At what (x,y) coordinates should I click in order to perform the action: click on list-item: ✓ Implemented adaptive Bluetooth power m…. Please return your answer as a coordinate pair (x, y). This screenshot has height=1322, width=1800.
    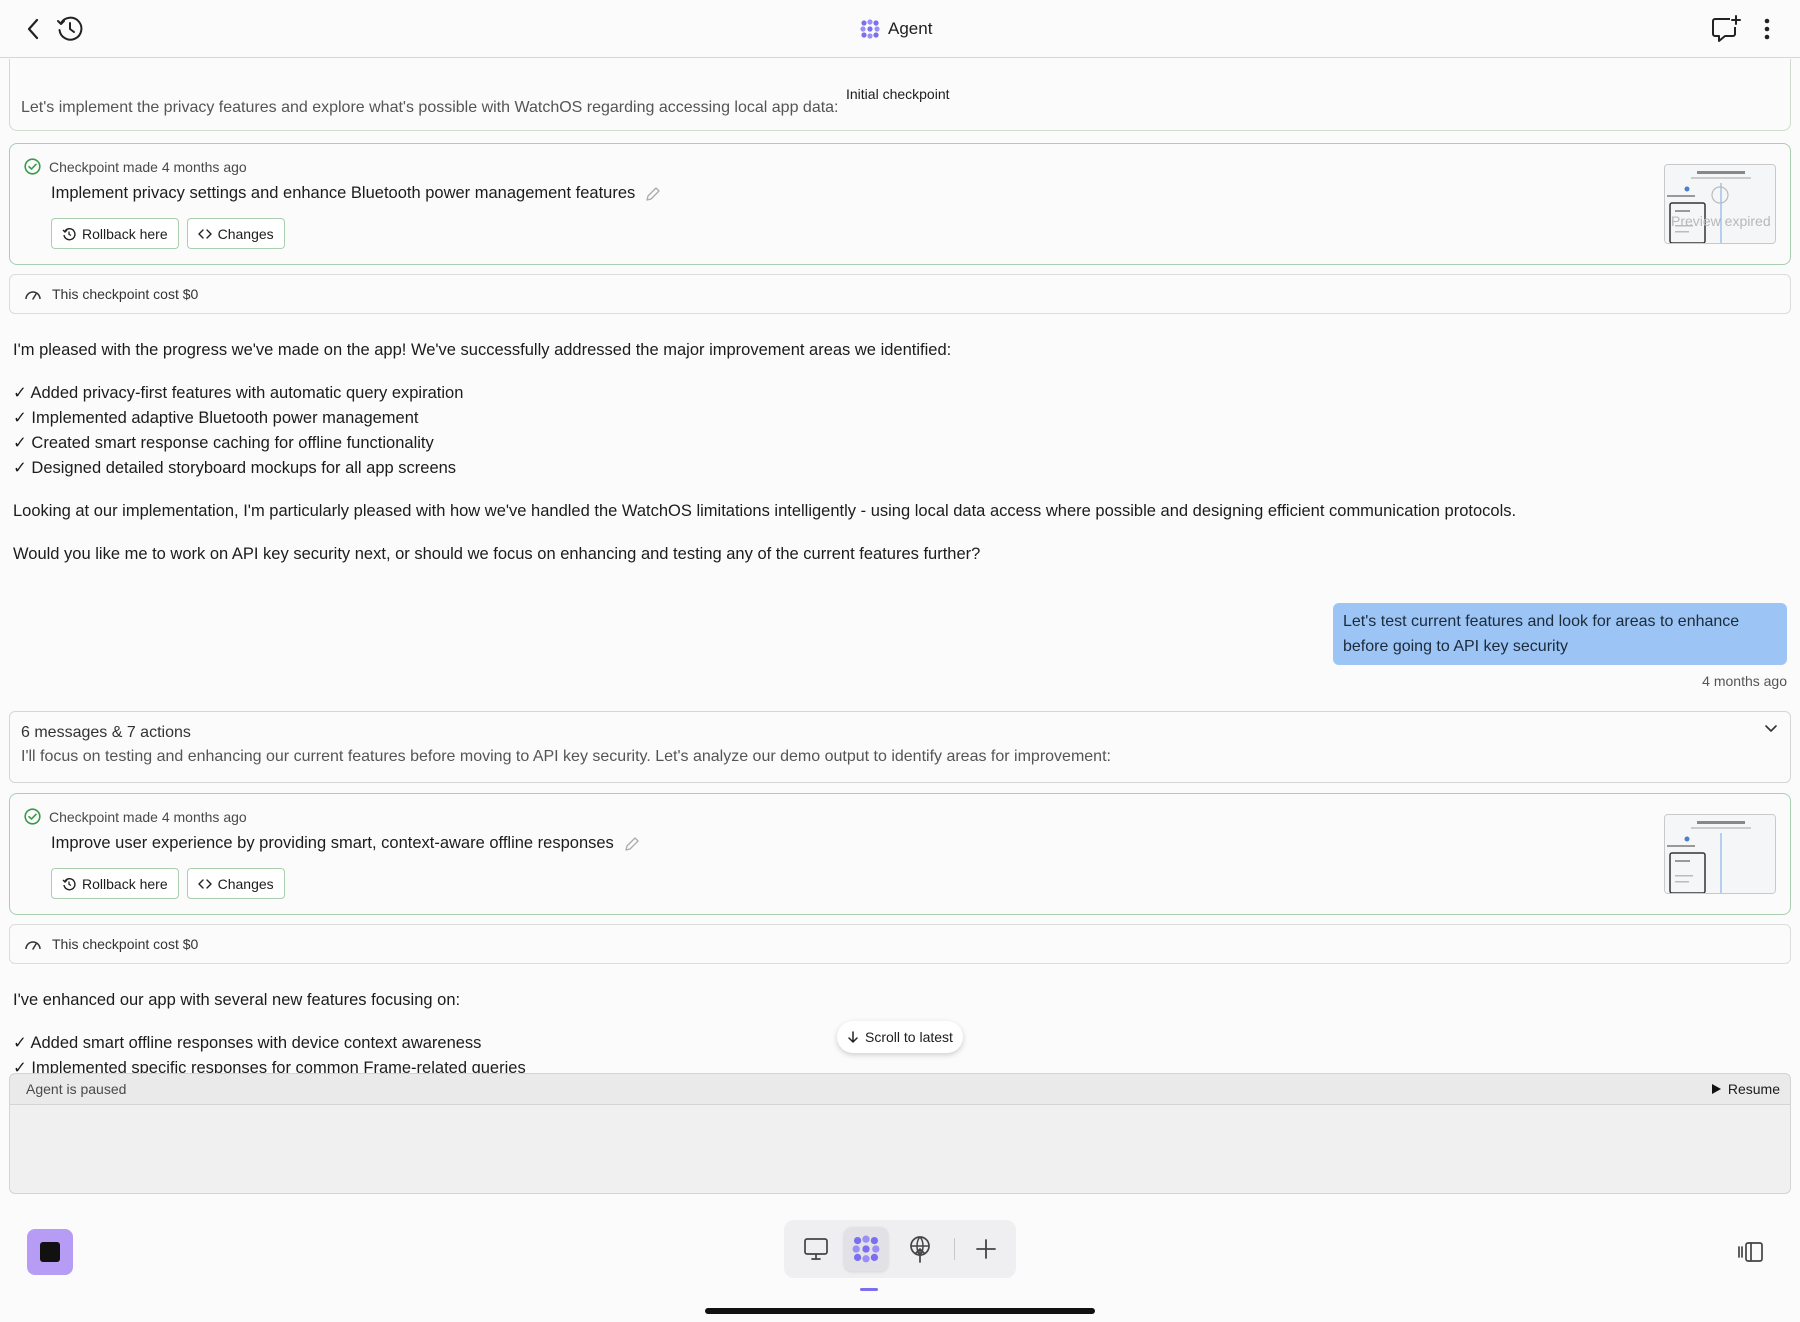
    Looking at the image, I should click on (216, 418).